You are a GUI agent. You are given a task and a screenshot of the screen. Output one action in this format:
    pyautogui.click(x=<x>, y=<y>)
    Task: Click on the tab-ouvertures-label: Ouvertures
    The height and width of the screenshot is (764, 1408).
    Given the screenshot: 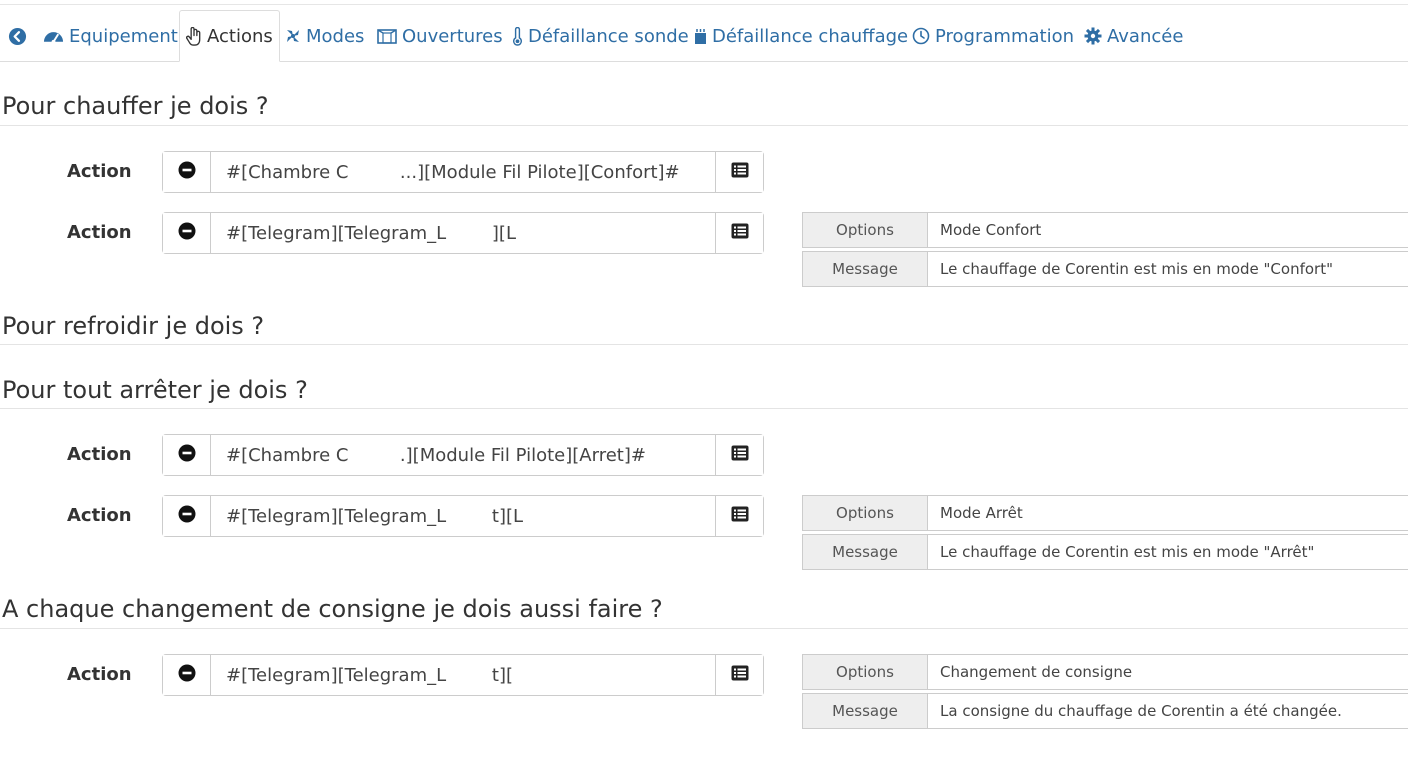 What is the action you would take?
    pyautogui.click(x=452, y=36)
    